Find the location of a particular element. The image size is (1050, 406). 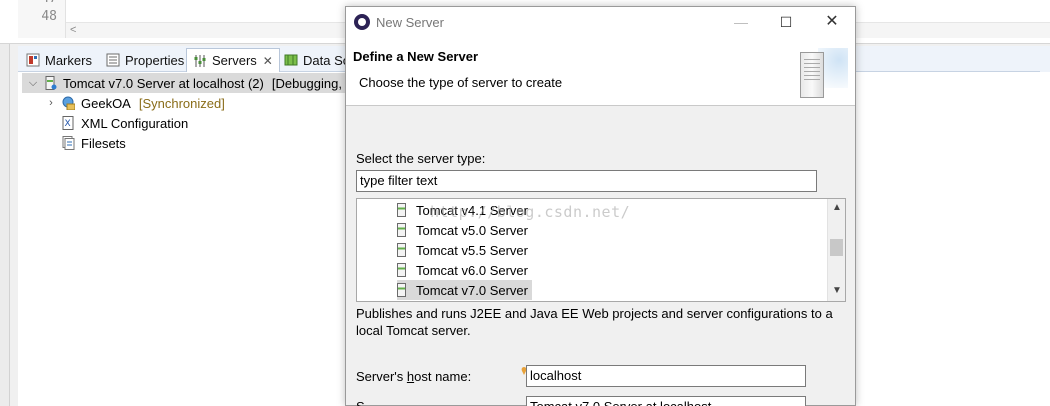

filesets-icon is located at coordinates (68, 143).